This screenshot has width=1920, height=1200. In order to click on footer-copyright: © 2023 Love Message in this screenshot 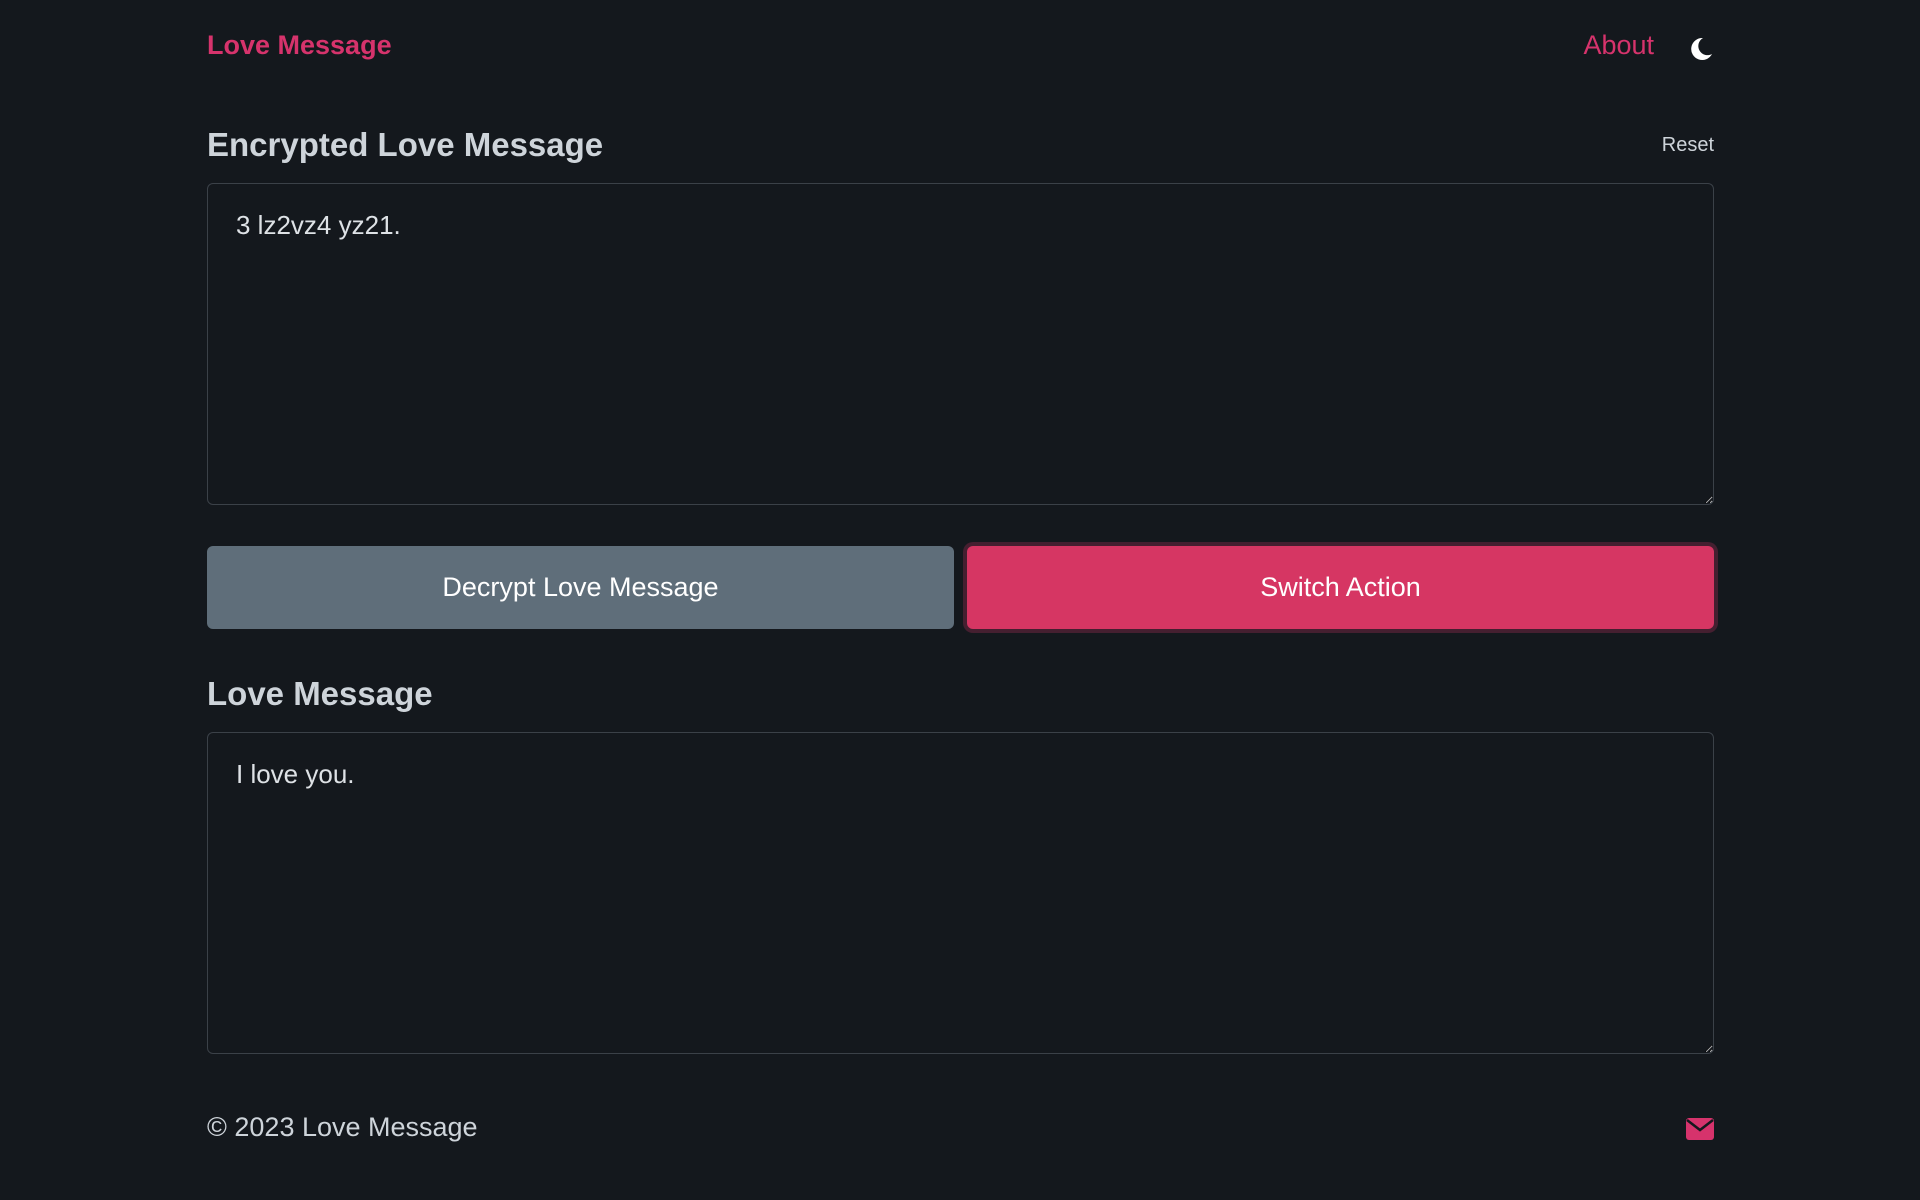, I will do `click(342, 1127)`.